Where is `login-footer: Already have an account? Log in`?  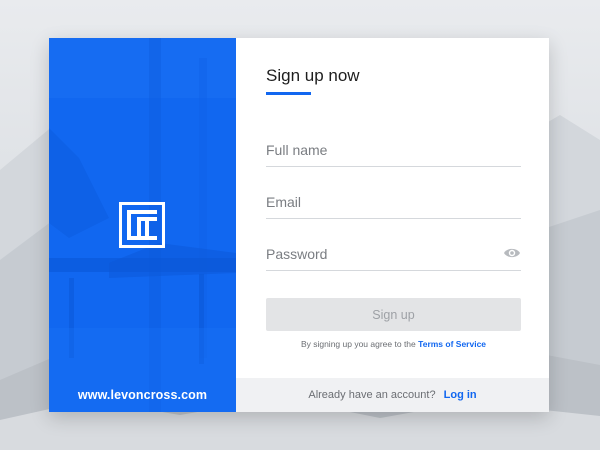
login-footer: Already have an account? Log in is located at coordinates (392, 395).